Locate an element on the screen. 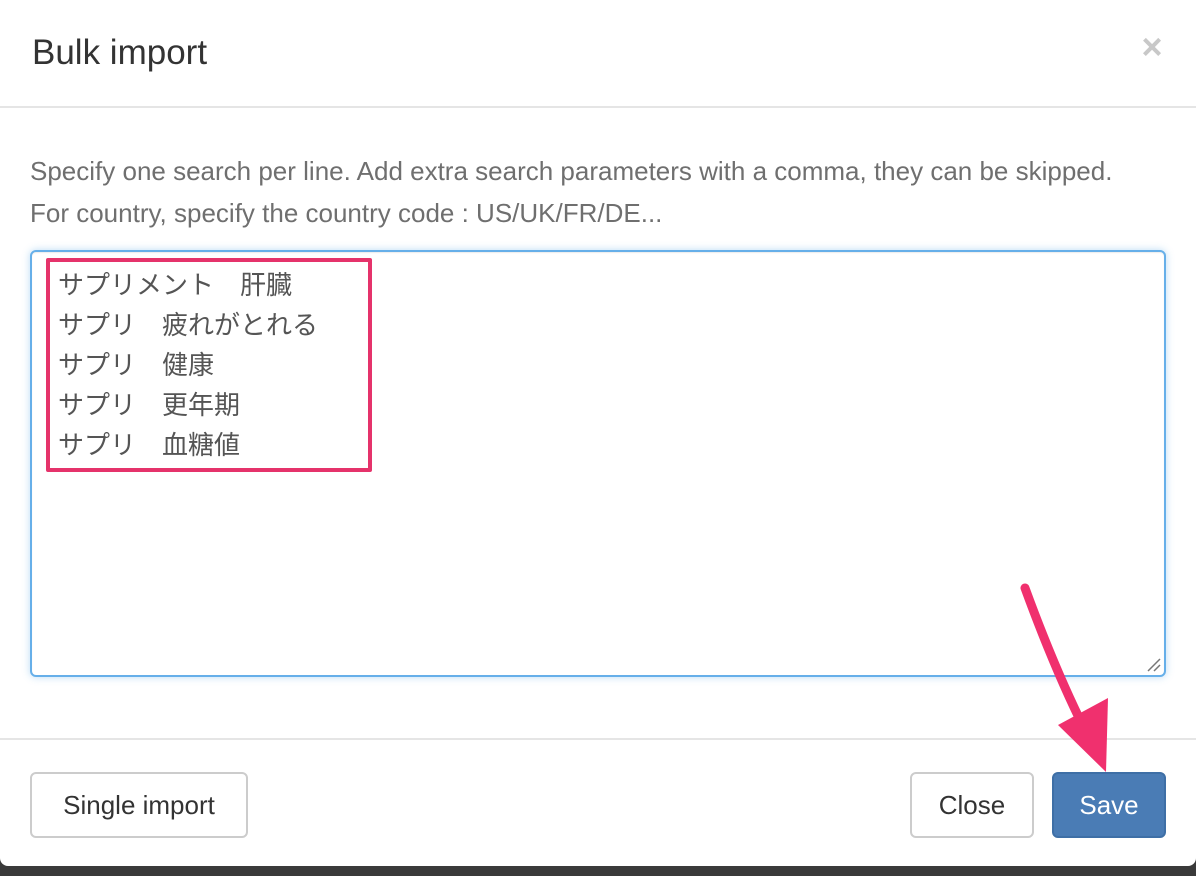 The height and width of the screenshot is (876, 1196). search-line: サプリ 血糖値 is located at coordinates (149, 446).